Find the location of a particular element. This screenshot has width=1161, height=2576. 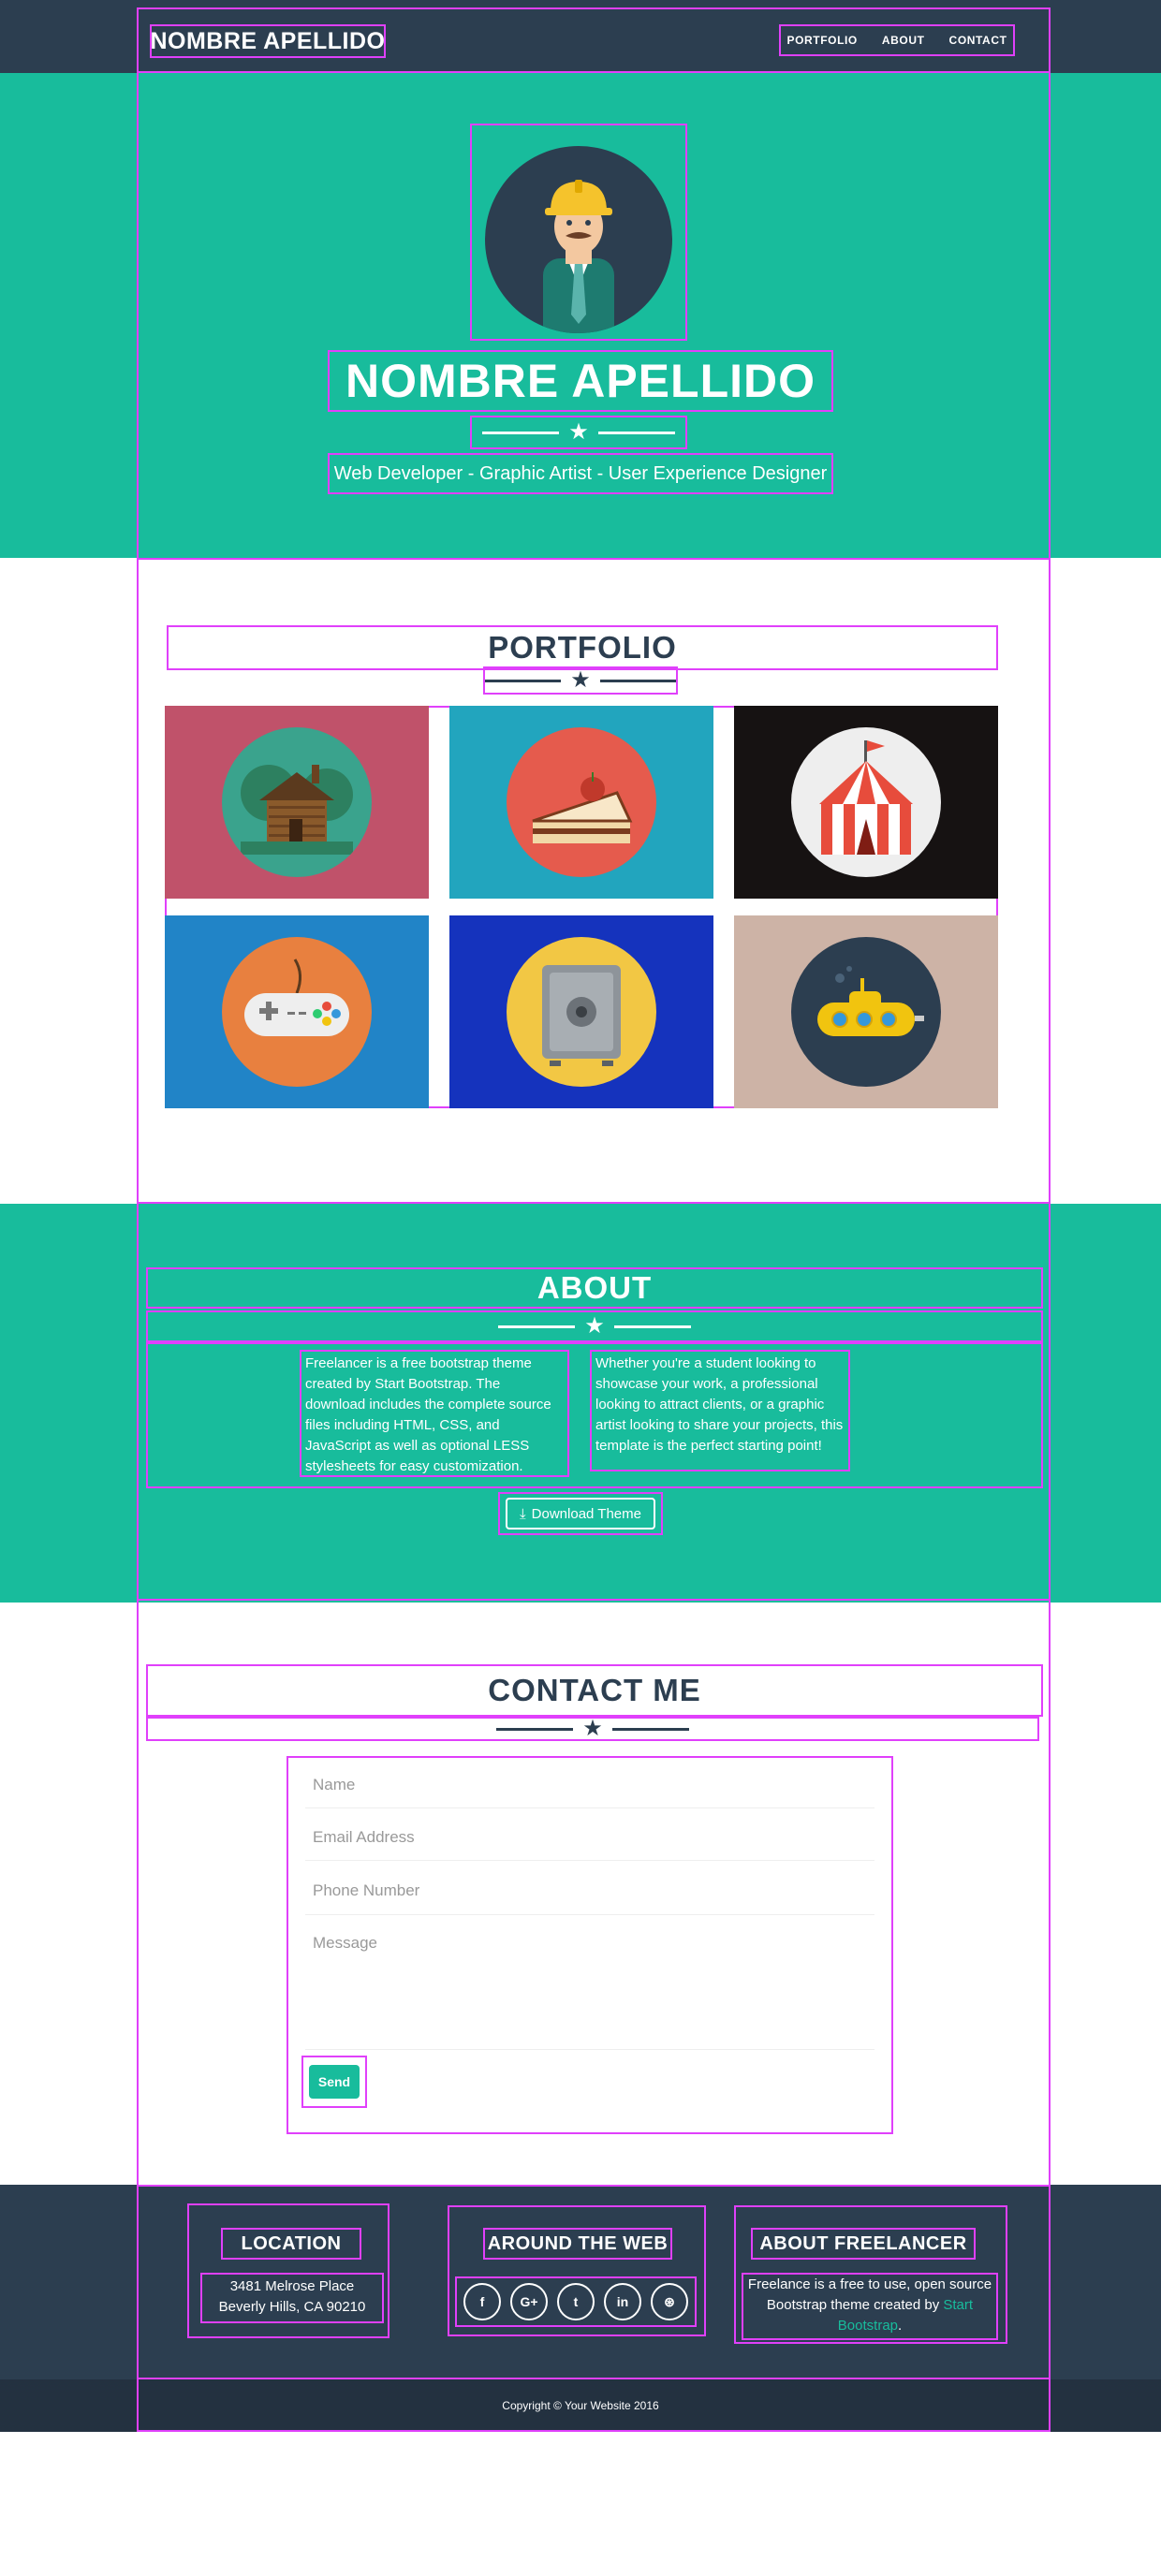

download-theme-button: ⤓ Download Theme is located at coordinates (580, 1514).